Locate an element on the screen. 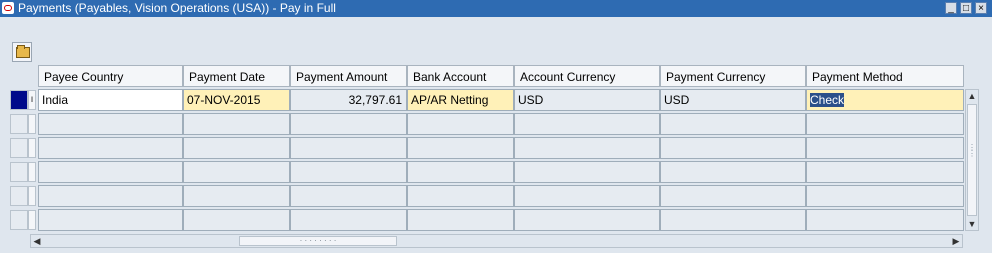 The height and width of the screenshot is (253, 992). vertical-scrollbar: ▲ ▼ is located at coordinates (972, 160).